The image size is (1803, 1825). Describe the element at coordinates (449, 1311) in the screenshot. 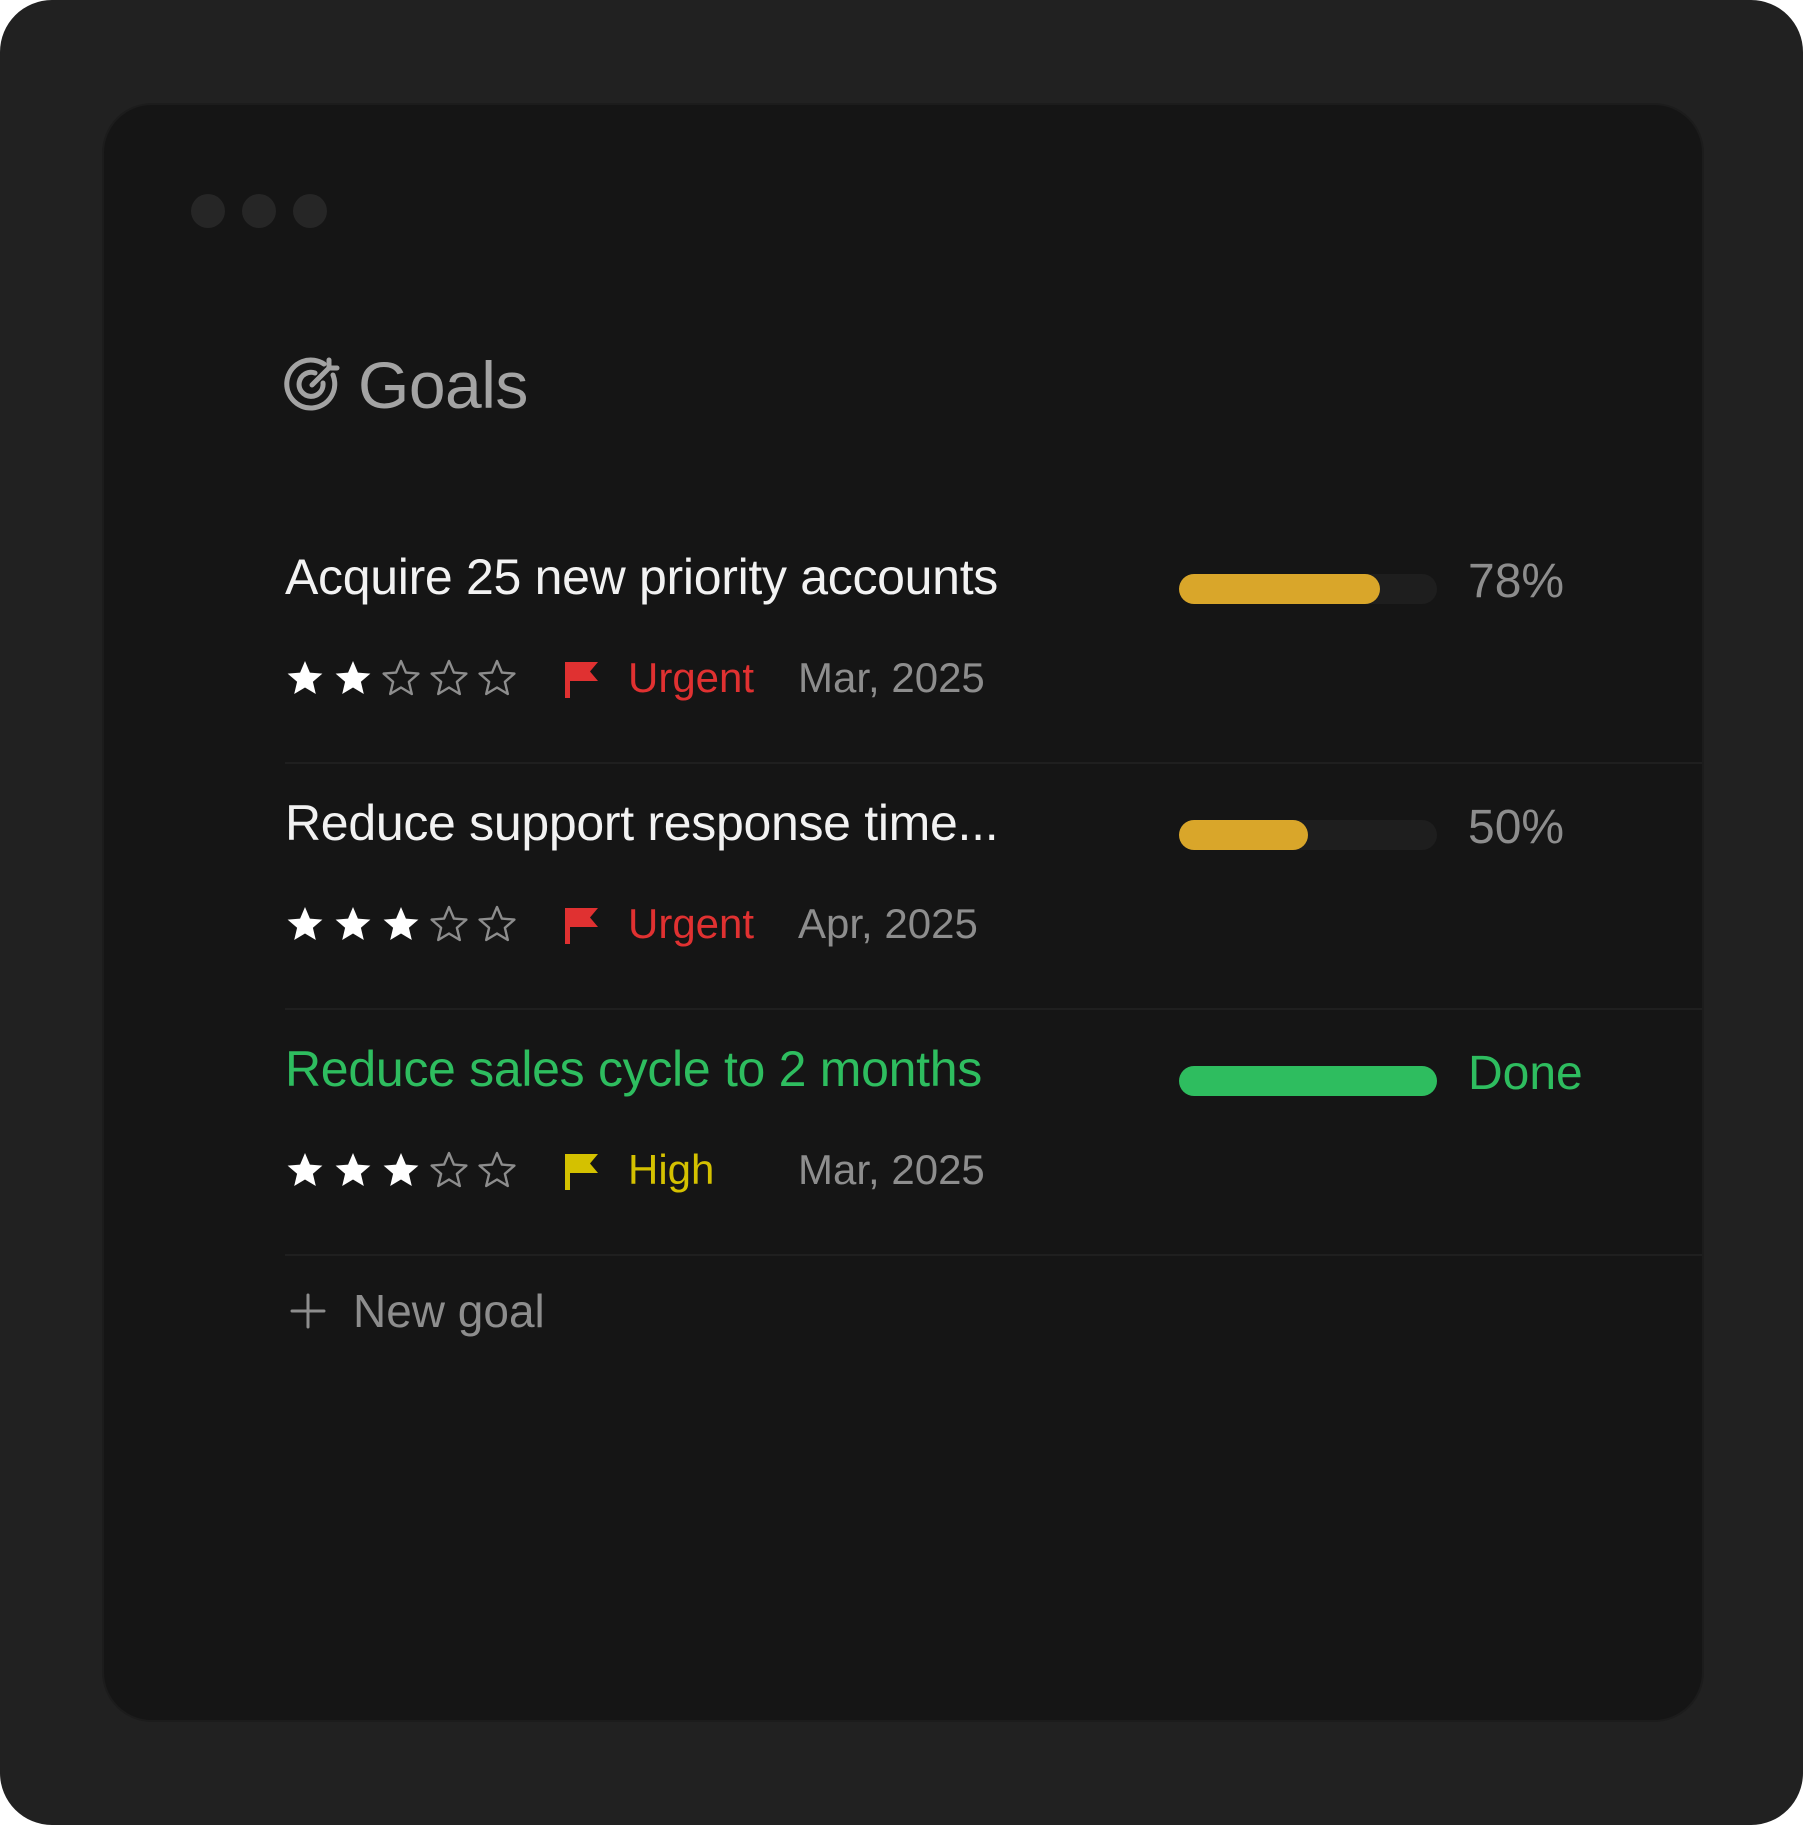

I see `new-goal-label: New goal` at that location.